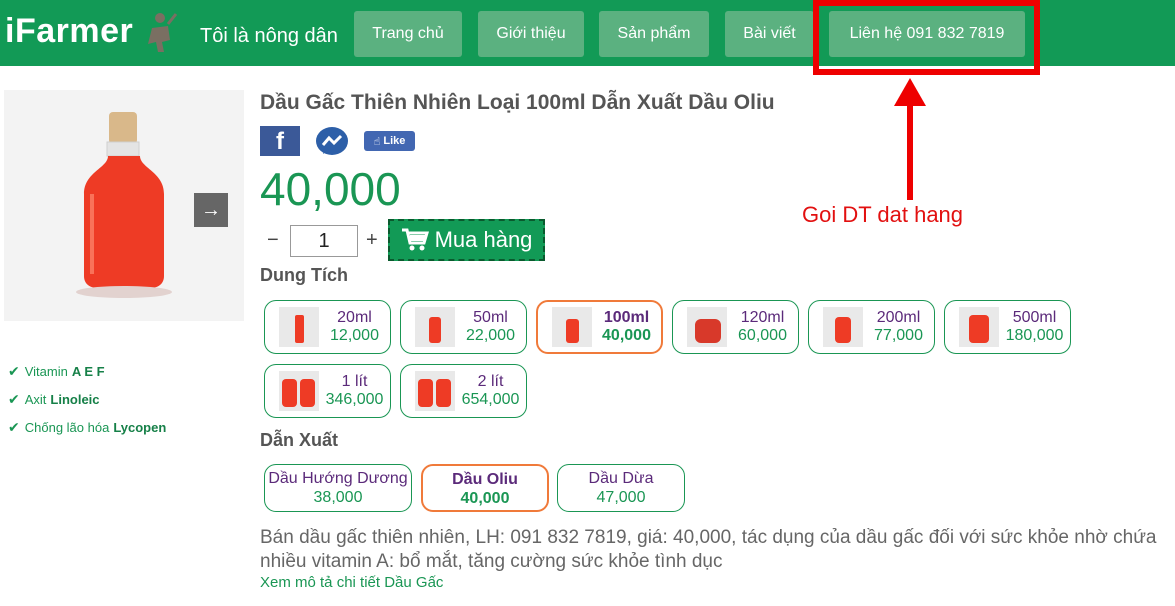 This screenshot has width=1175, height=606. What do you see at coordinates (871, 327) in the screenshot?
I see `volume-option-200ml: 200ml 77,000` at bounding box center [871, 327].